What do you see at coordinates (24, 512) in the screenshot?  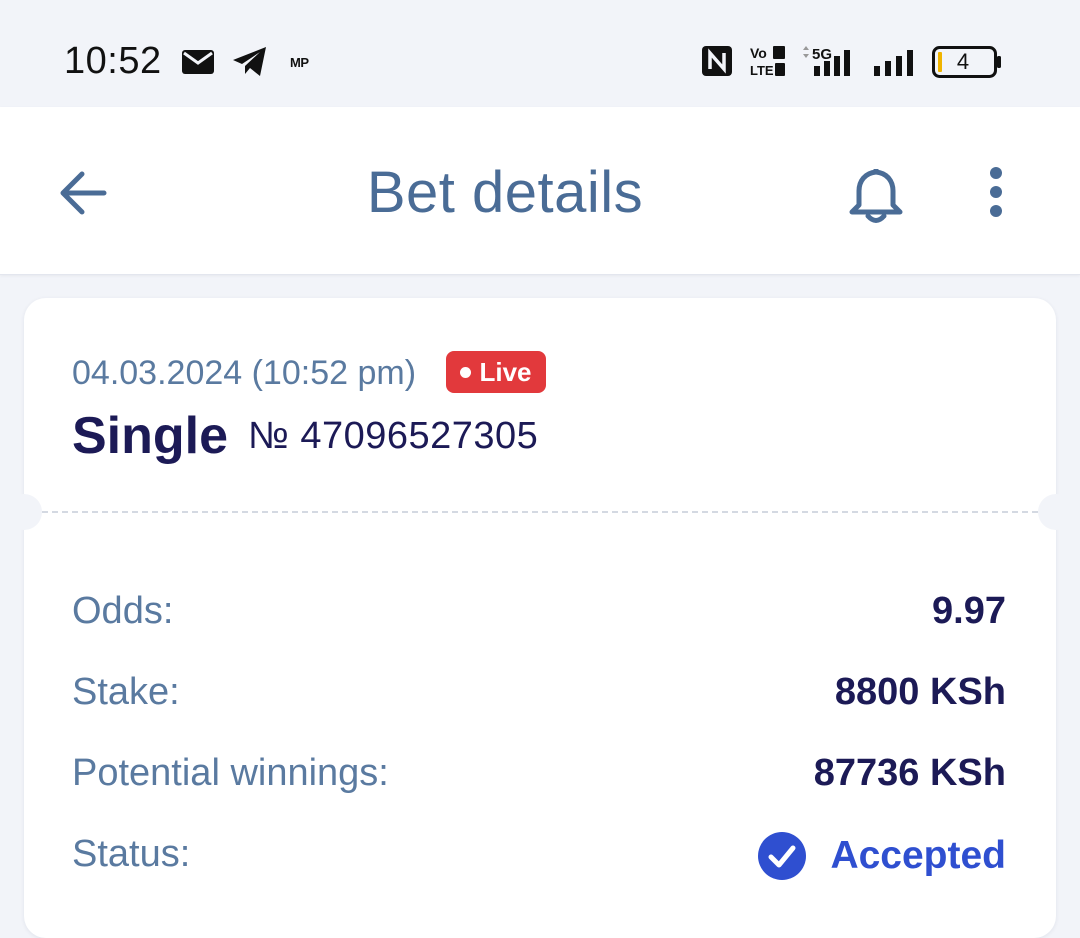 I see `ticket-notch-left` at bounding box center [24, 512].